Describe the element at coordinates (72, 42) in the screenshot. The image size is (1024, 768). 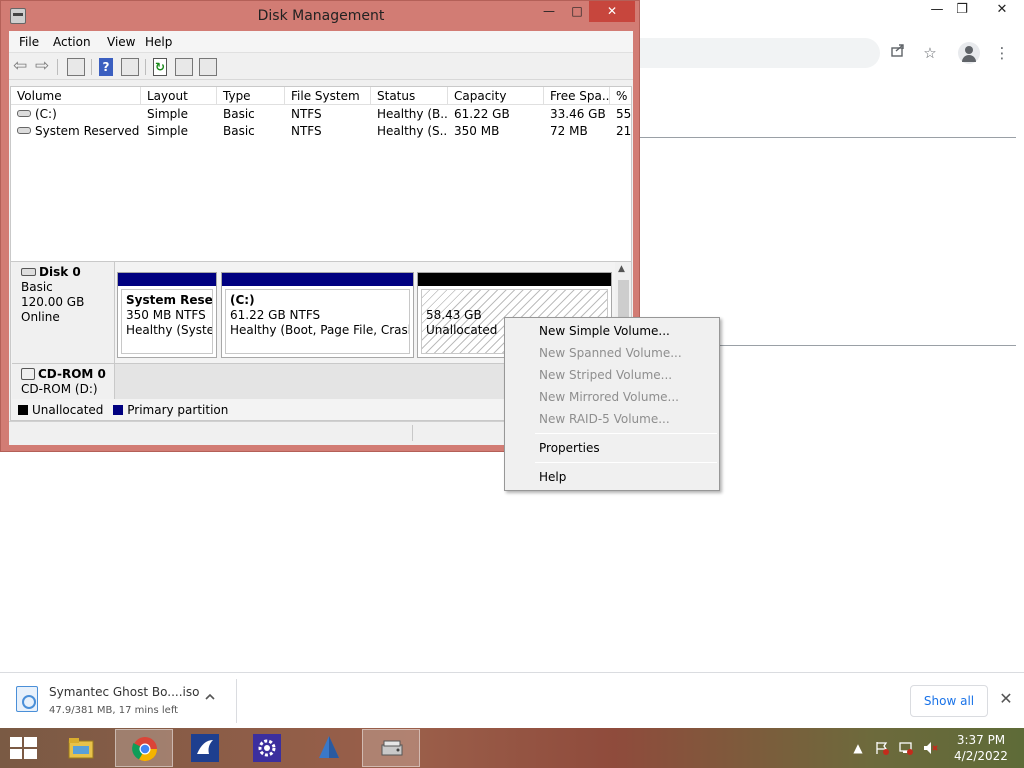
I see `menu-action: Action` at that location.